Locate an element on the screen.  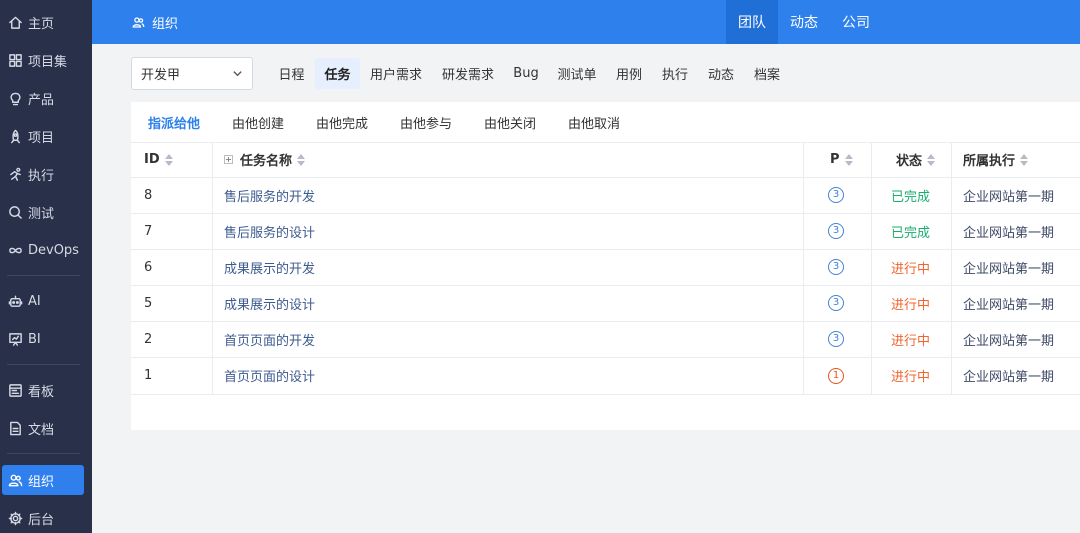
priority-badge: 1 is located at coordinates (836, 375).